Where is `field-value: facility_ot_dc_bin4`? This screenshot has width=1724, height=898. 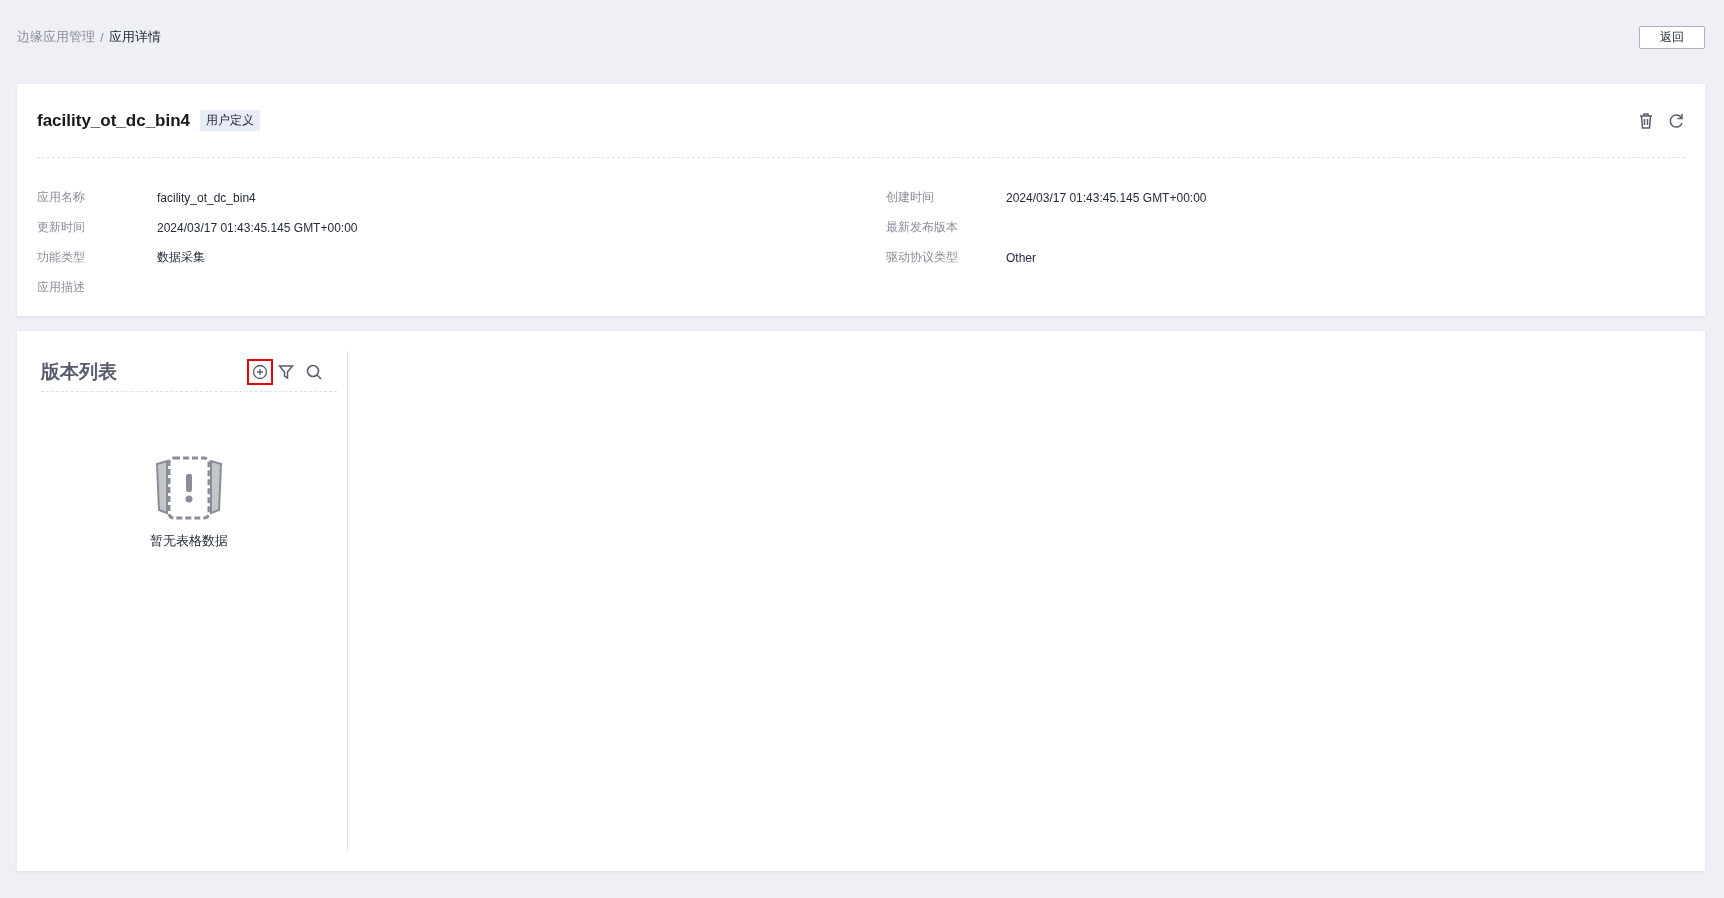
field-value: facility_ot_dc_bin4 is located at coordinates (206, 197).